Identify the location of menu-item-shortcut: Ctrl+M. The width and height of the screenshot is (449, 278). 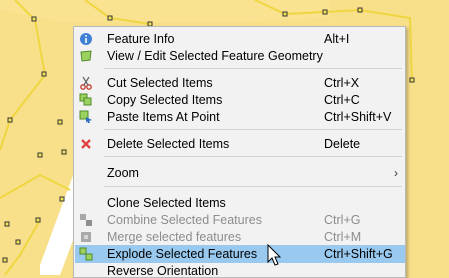
(343, 237).